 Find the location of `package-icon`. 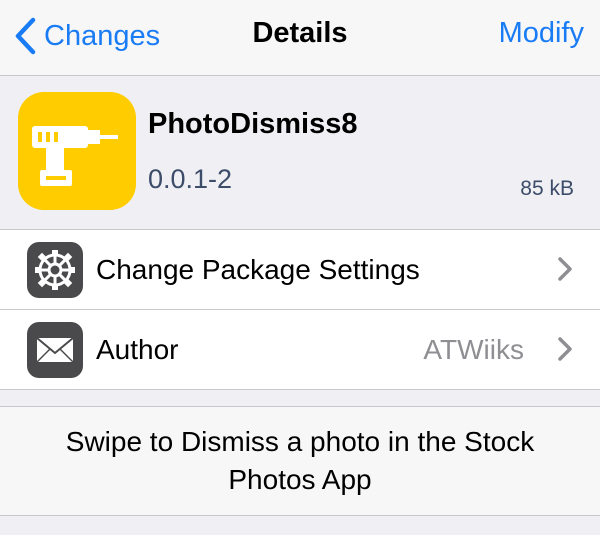

package-icon is located at coordinates (77, 151).